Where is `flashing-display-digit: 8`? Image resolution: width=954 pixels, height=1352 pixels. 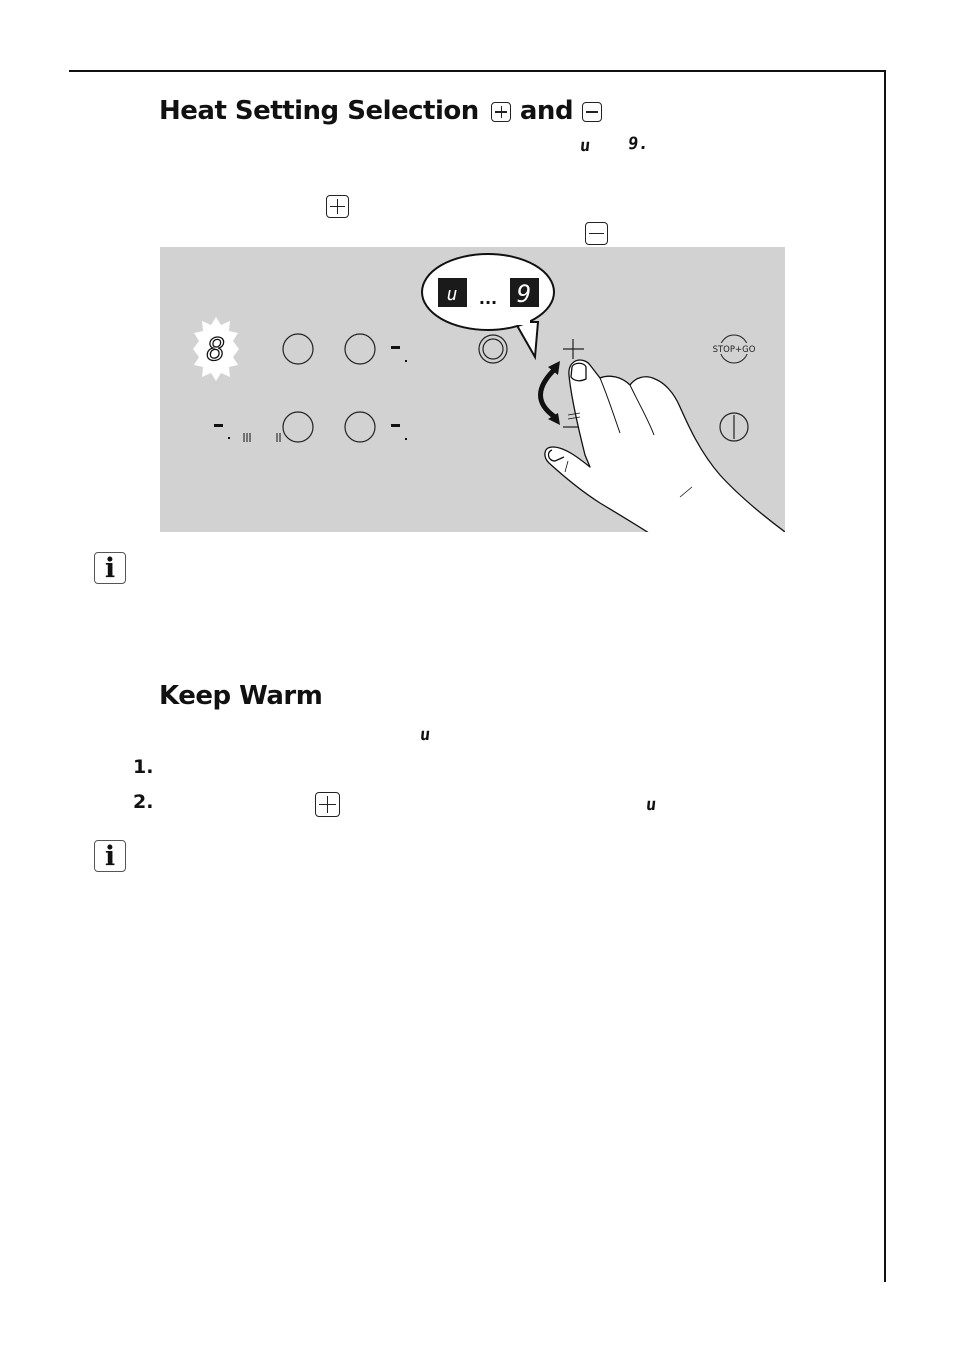
flashing-display-digit: 8 is located at coordinates (216, 350).